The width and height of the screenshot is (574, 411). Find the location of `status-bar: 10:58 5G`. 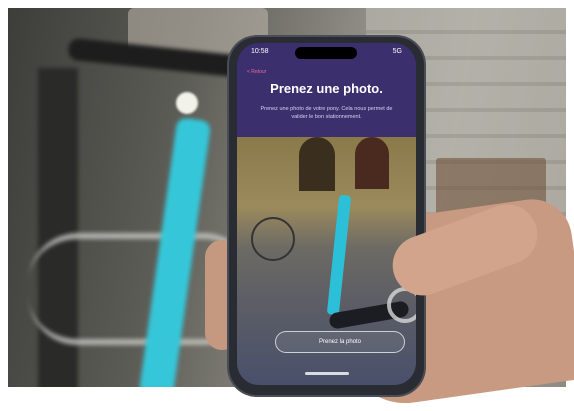

status-bar: 10:58 5G is located at coordinates (326, 51).